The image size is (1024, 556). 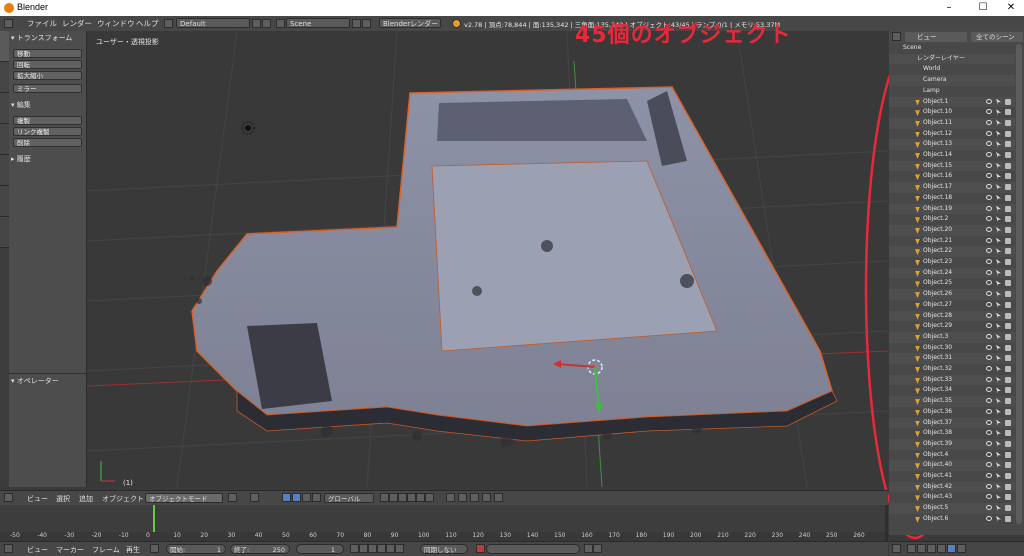 I want to click on viewport-editor-icon, so click(x=8, y=497).